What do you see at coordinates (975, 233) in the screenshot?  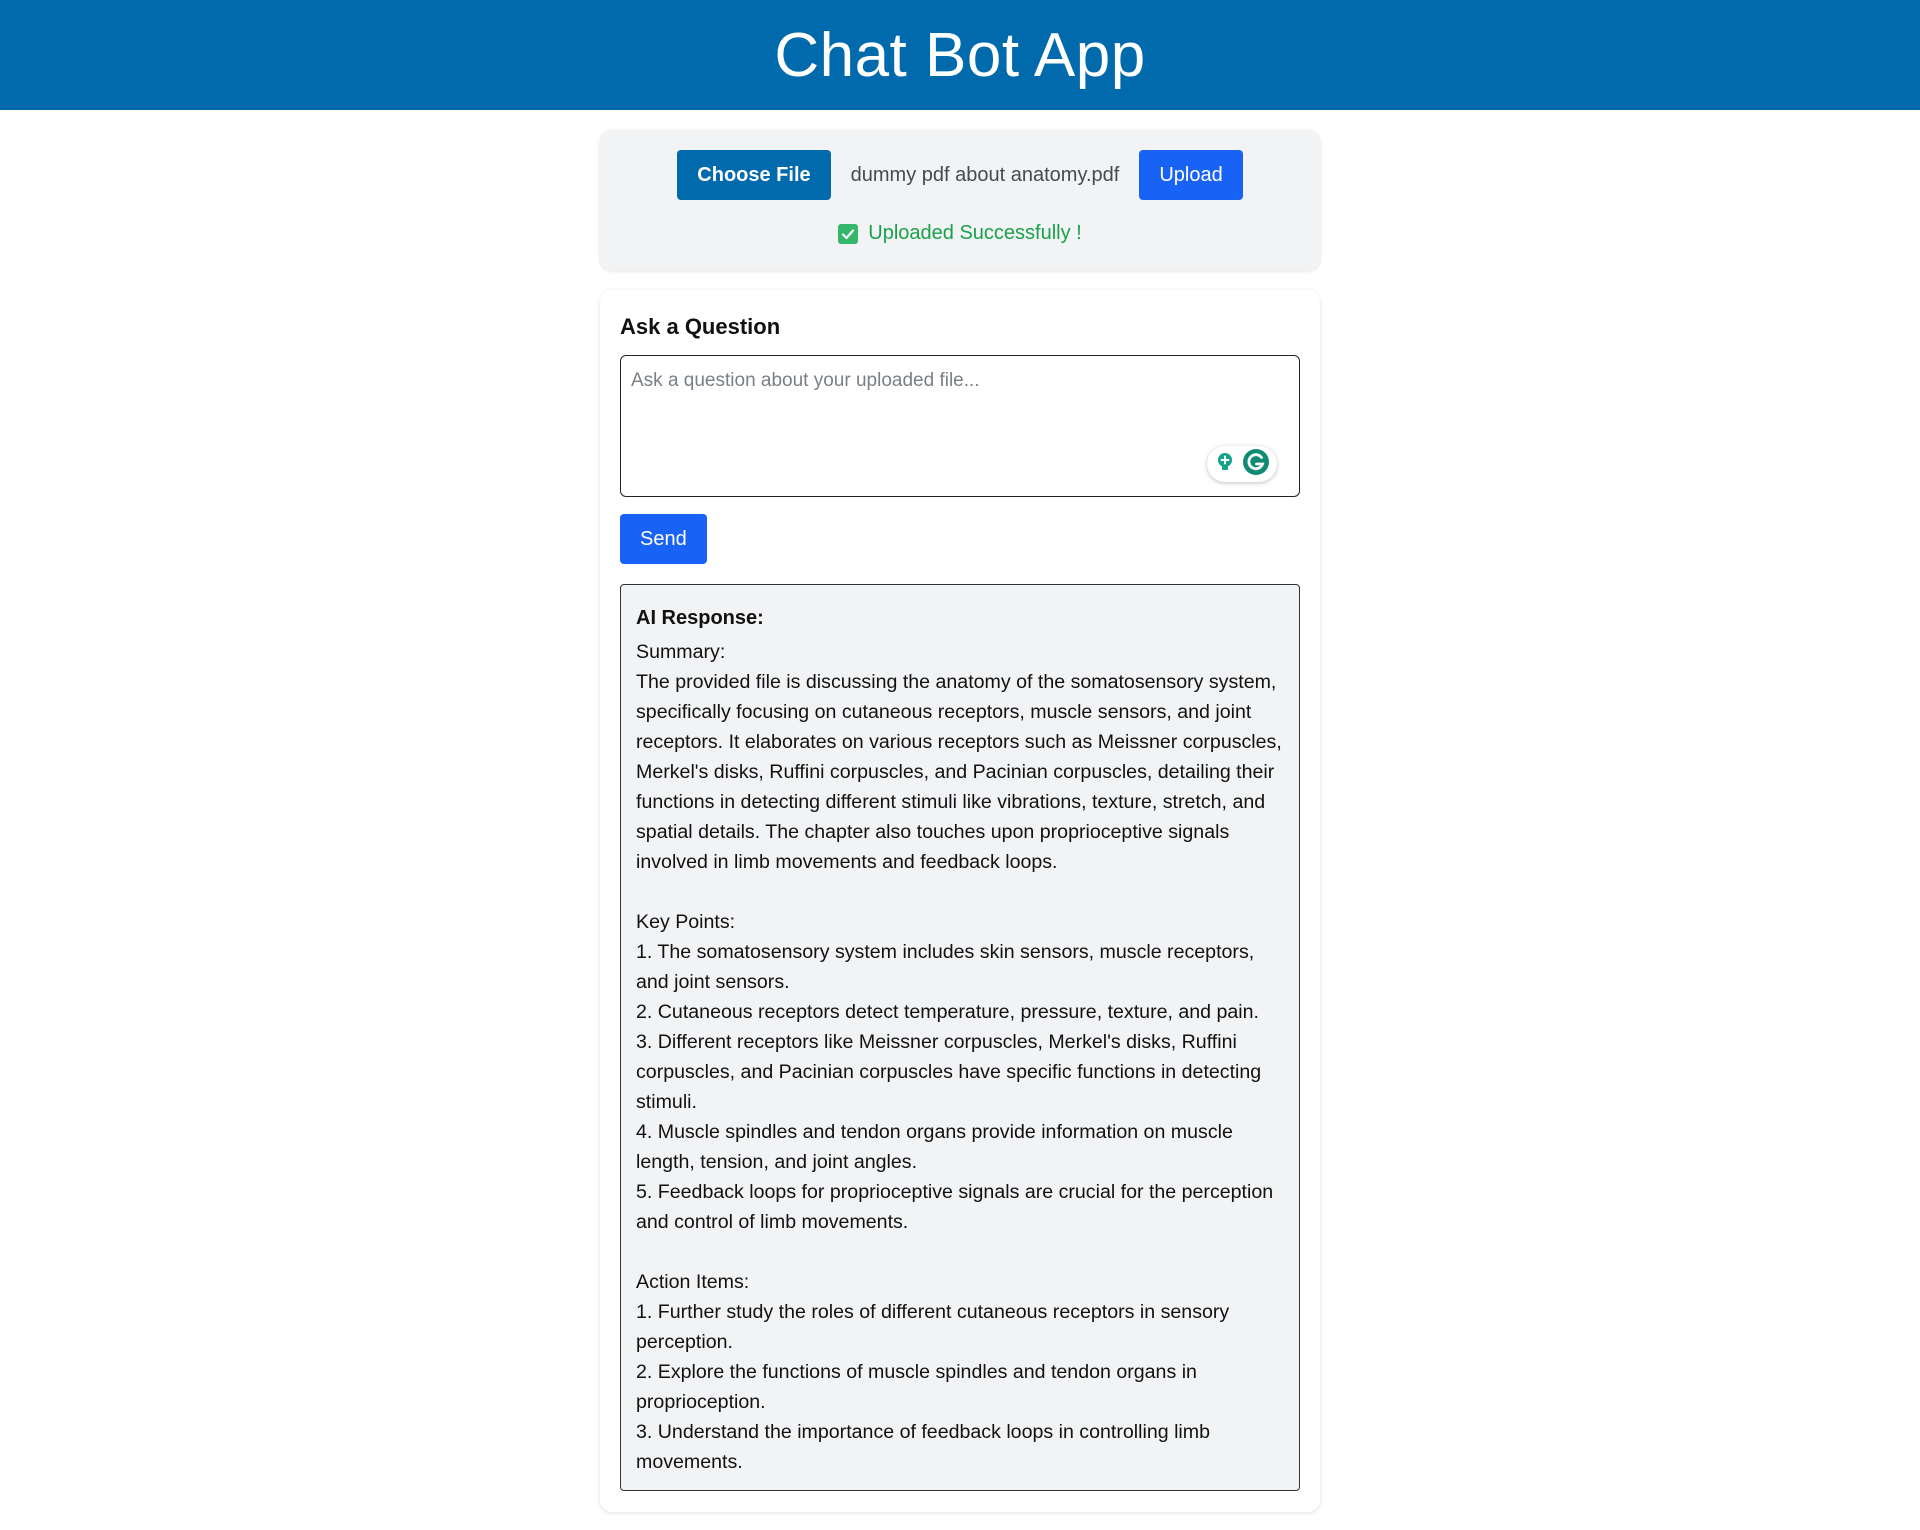 I see `upload-status-text: Uploaded Successfully !` at bounding box center [975, 233].